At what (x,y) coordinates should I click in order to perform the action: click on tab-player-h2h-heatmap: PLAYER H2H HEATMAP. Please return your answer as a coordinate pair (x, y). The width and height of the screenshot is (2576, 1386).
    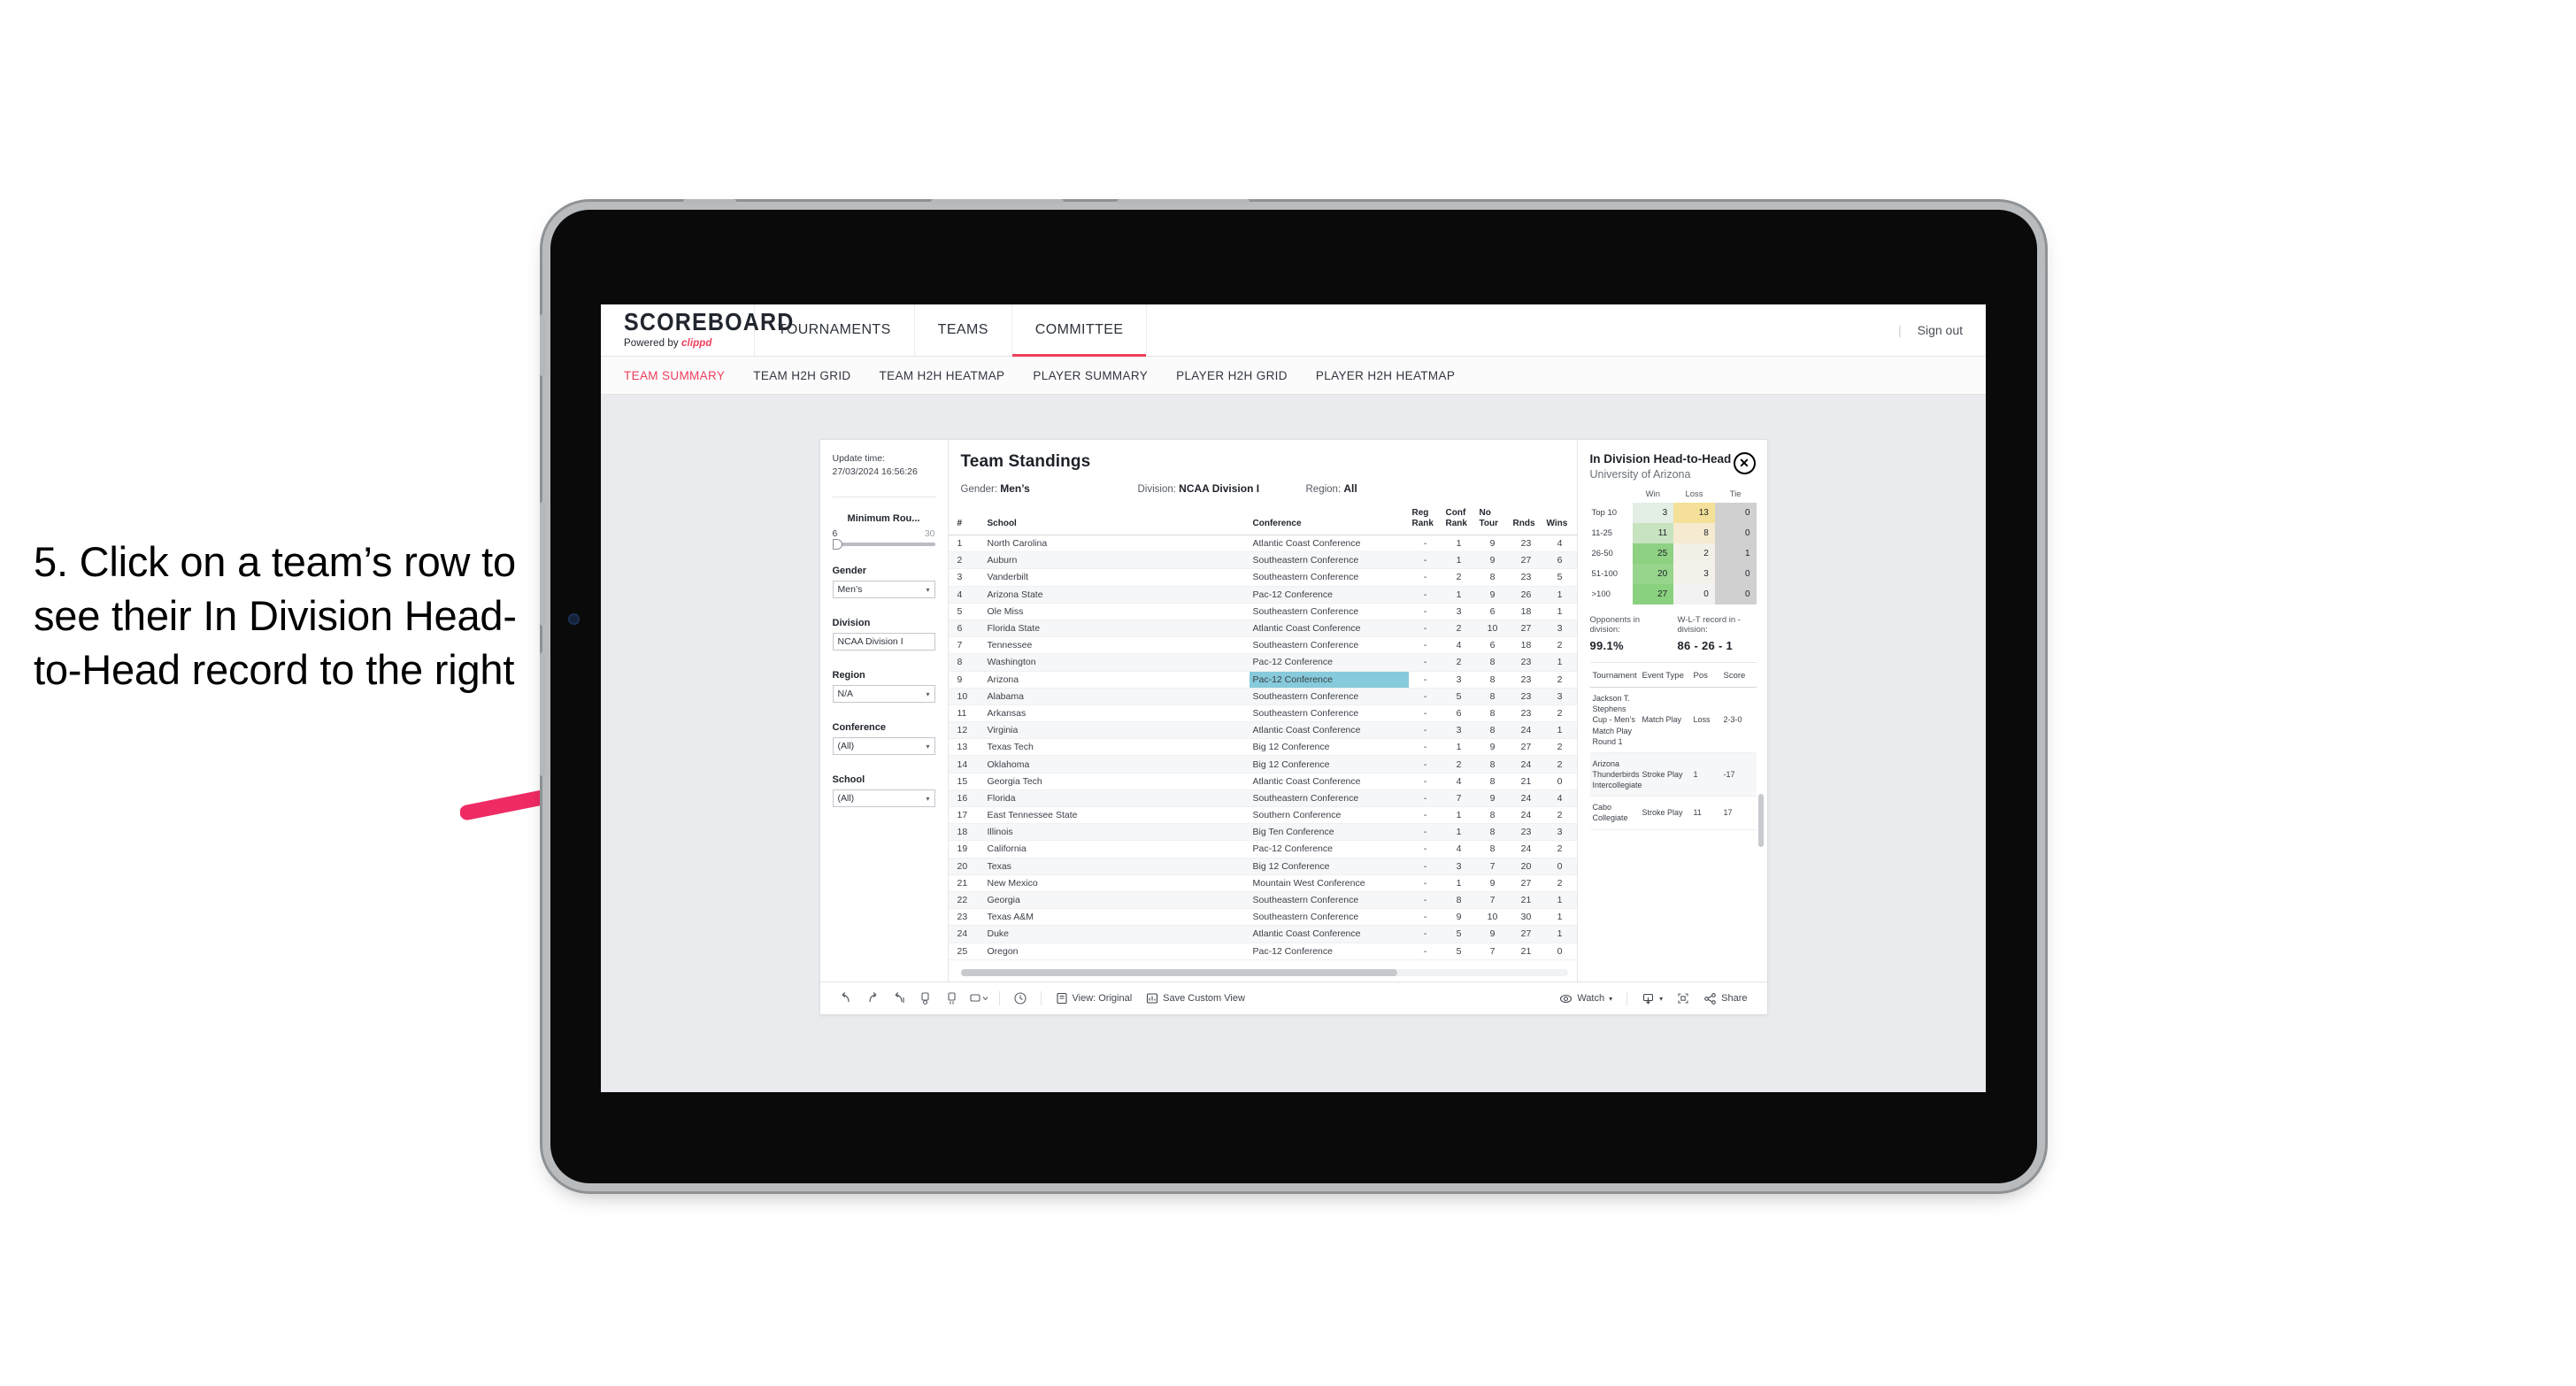
    Looking at the image, I should click on (1385, 375).